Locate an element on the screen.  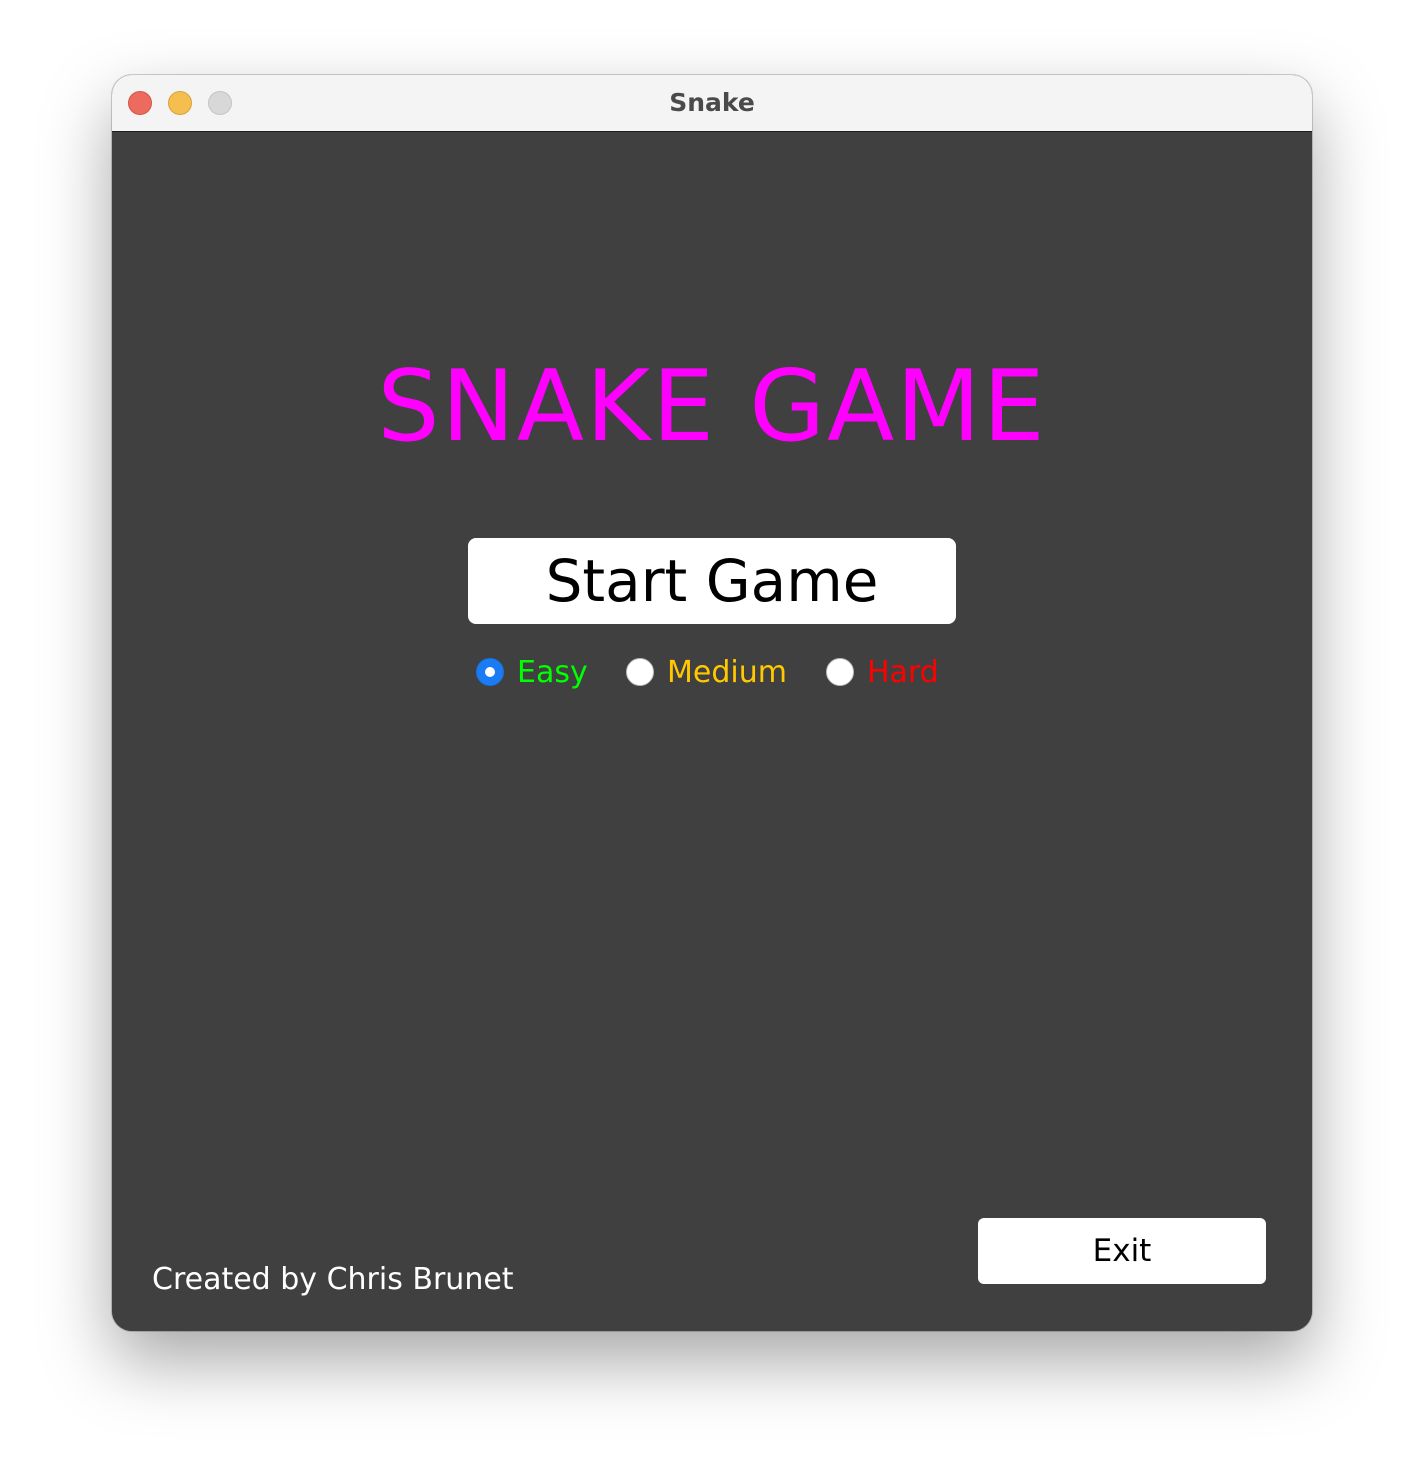
game-title: SNAKE GAME is located at coordinates (712, 407).